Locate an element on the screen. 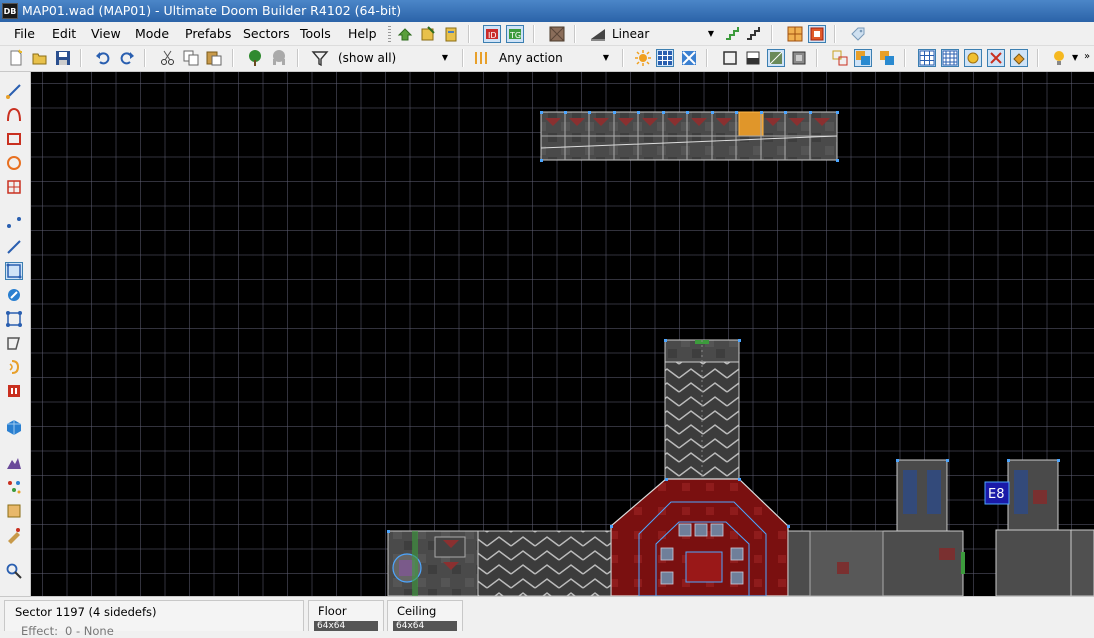  visual-mode-icon is located at coordinates (14, 427).